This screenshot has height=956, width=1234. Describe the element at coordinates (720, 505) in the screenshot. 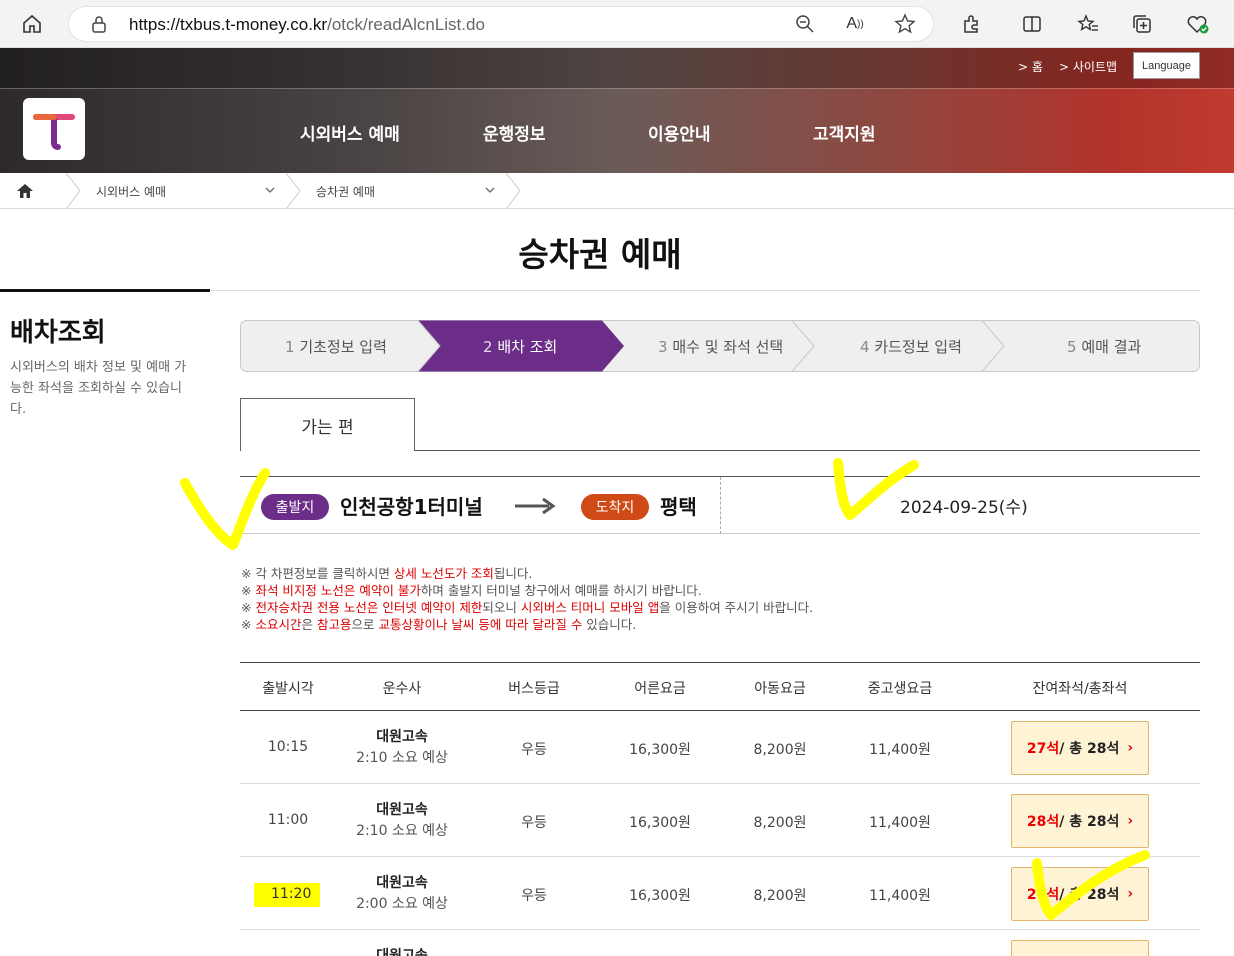

I see `route-divider` at that location.